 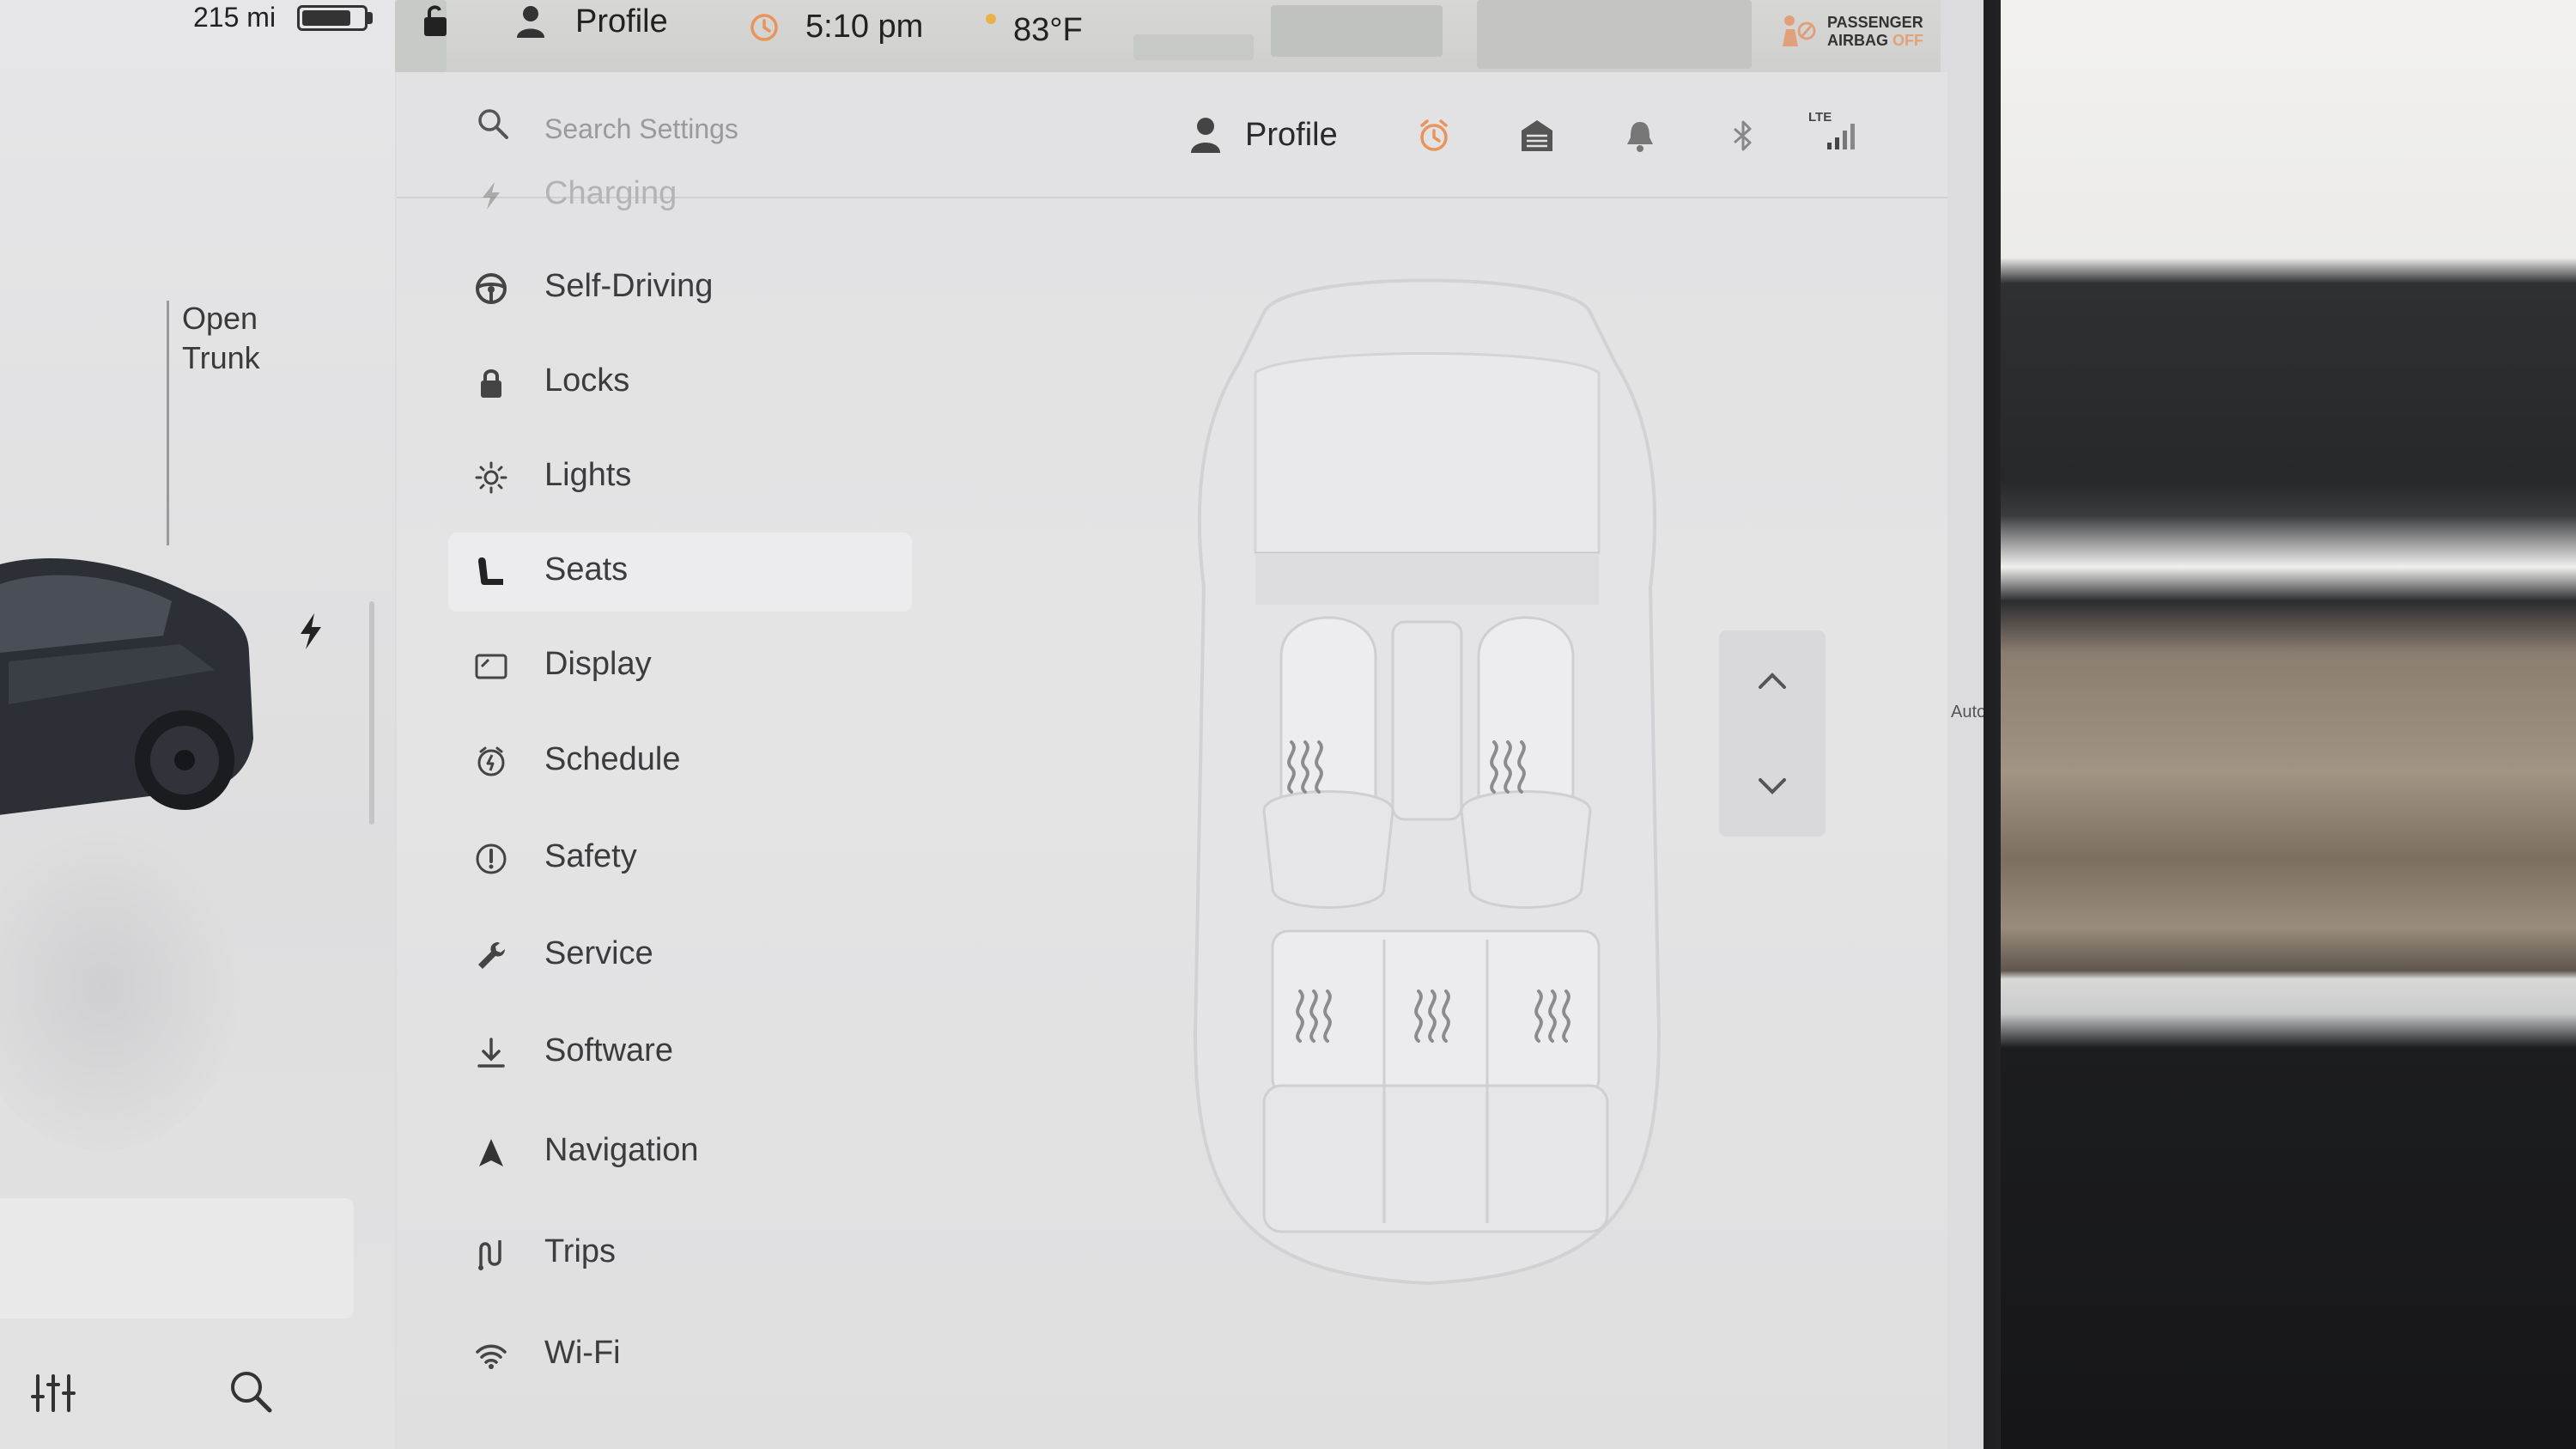 I want to click on driver-seat-heater, so click(x=1328, y=762).